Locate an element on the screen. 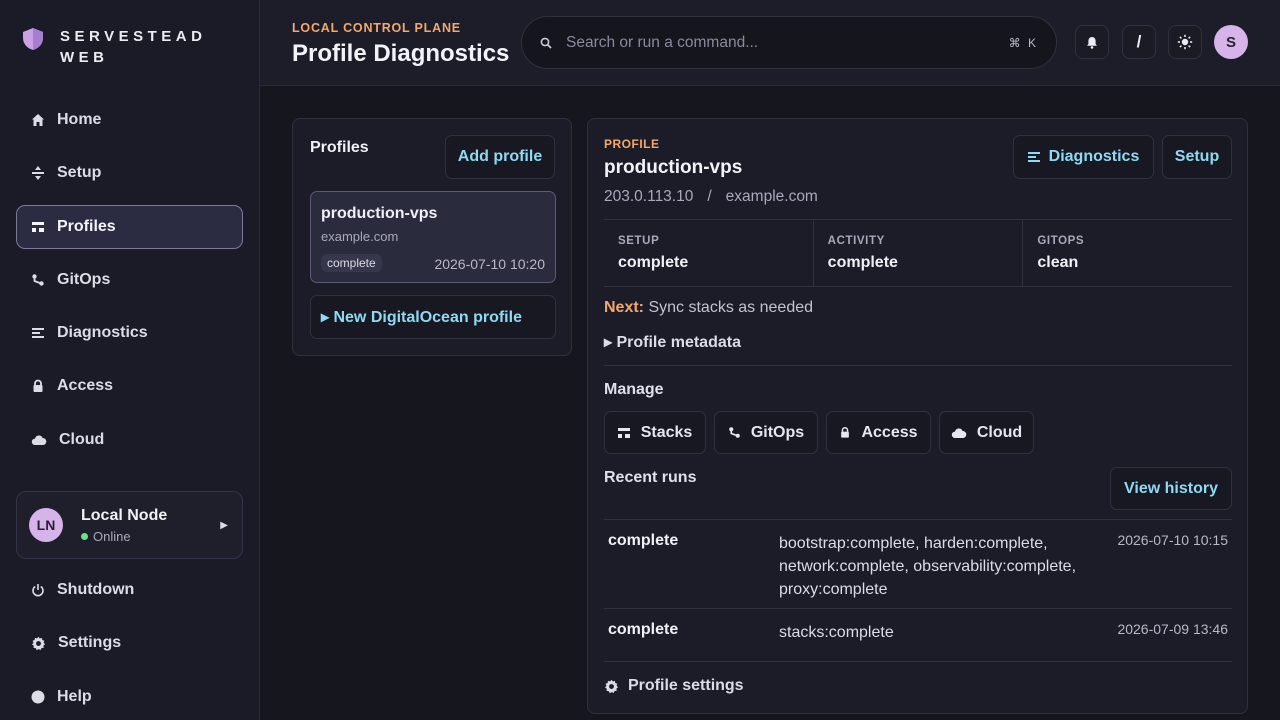  stat-setup: SETUP complete is located at coordinates (709, 253).